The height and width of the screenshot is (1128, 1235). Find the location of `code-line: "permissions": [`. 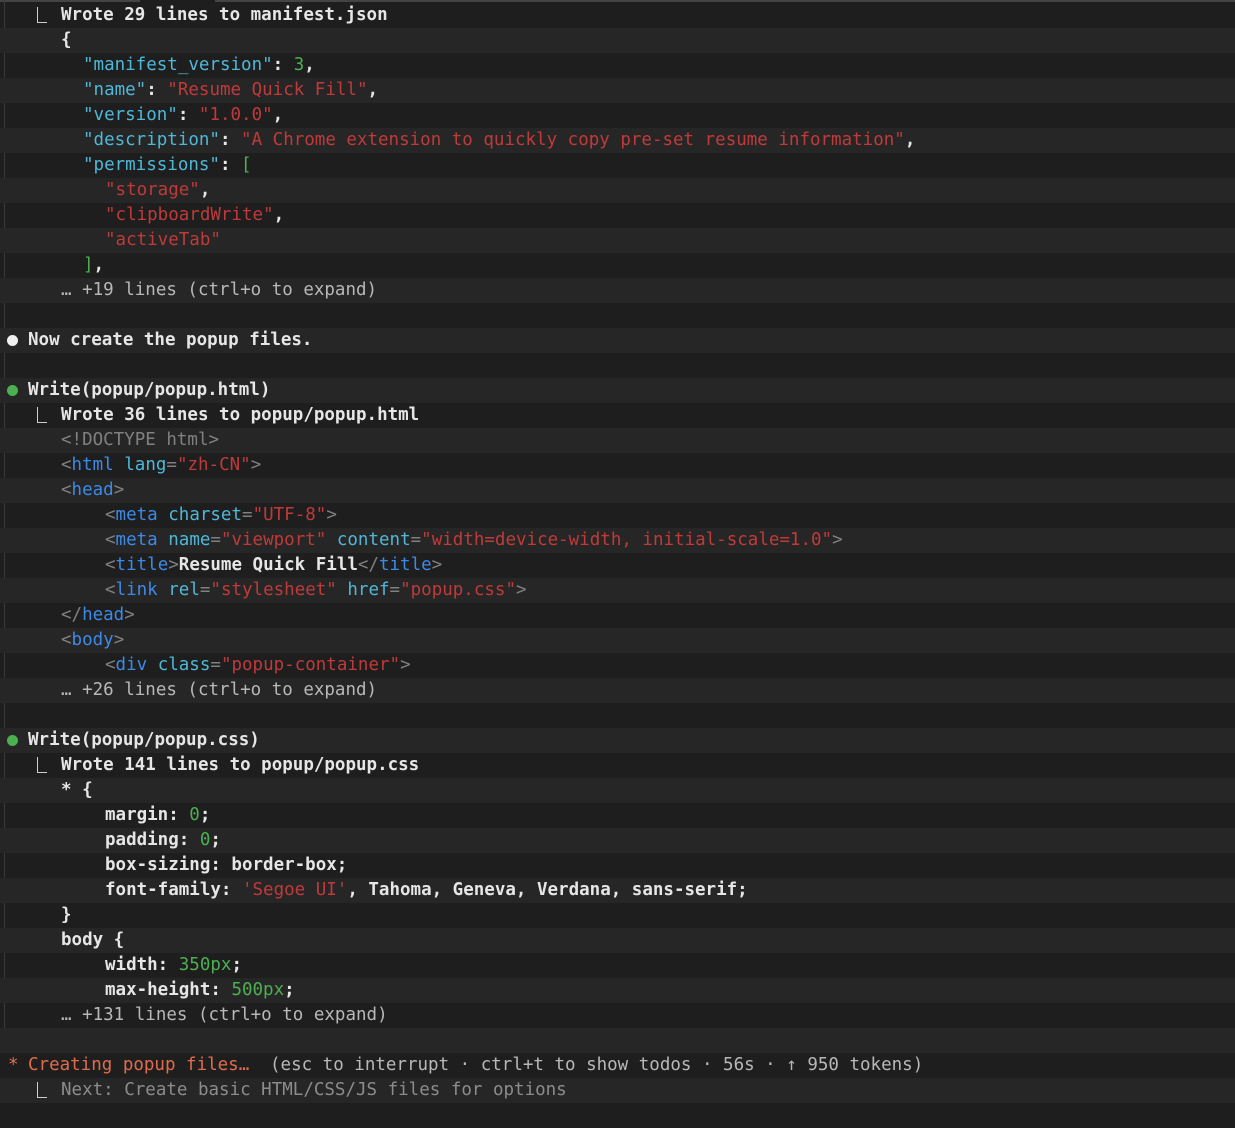

code-line: "permissions": [ is located at coordinates (167, 165).